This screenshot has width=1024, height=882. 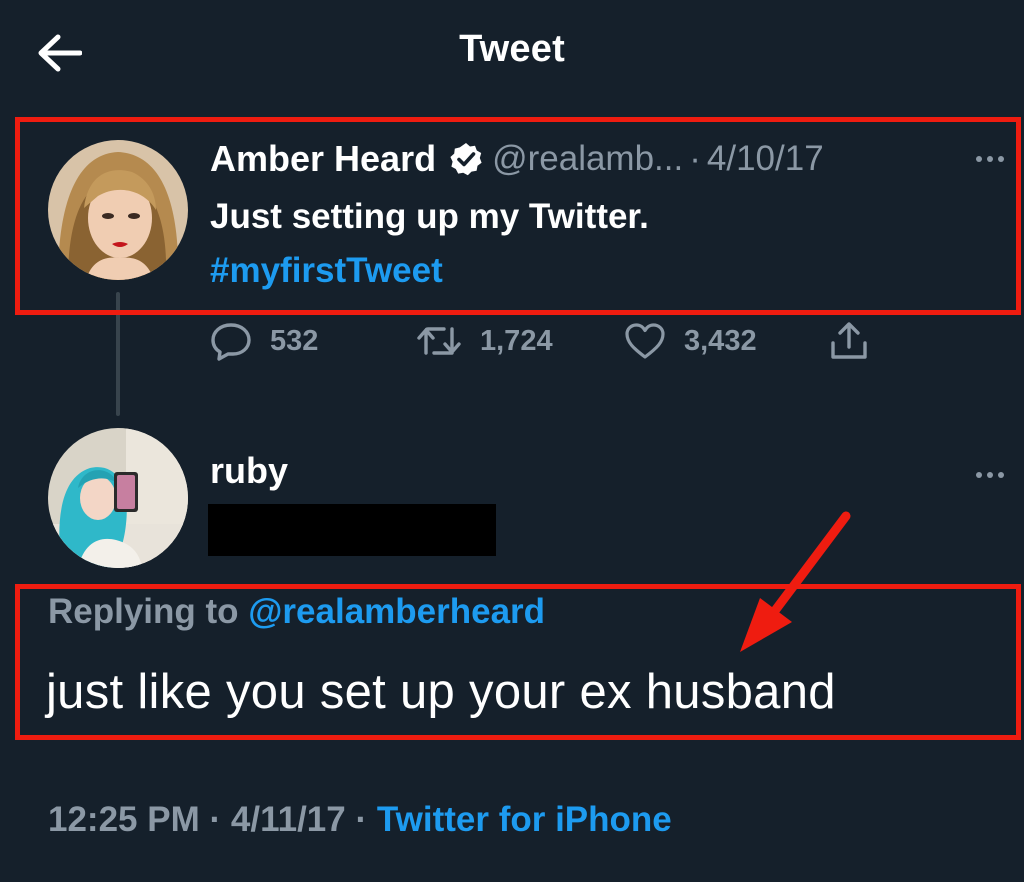 I want to click on heart-icon, so click(x=645, y=341).